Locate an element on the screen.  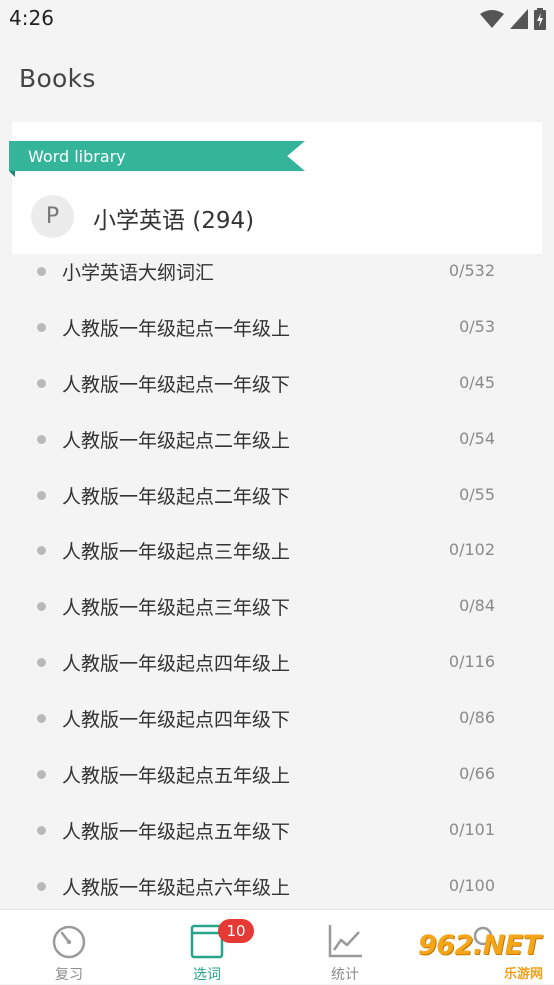
status-icons is located at coordinates (513, 19).